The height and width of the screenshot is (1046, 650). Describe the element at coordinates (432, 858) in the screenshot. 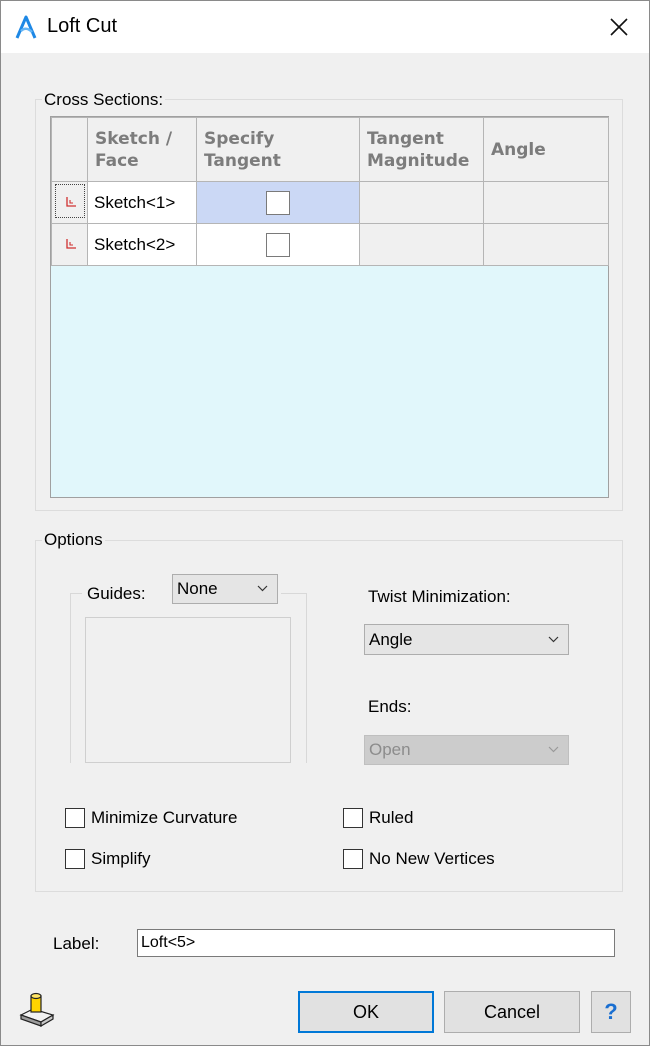

I see `no-new-vertices-label: No New Vertices` at that location.